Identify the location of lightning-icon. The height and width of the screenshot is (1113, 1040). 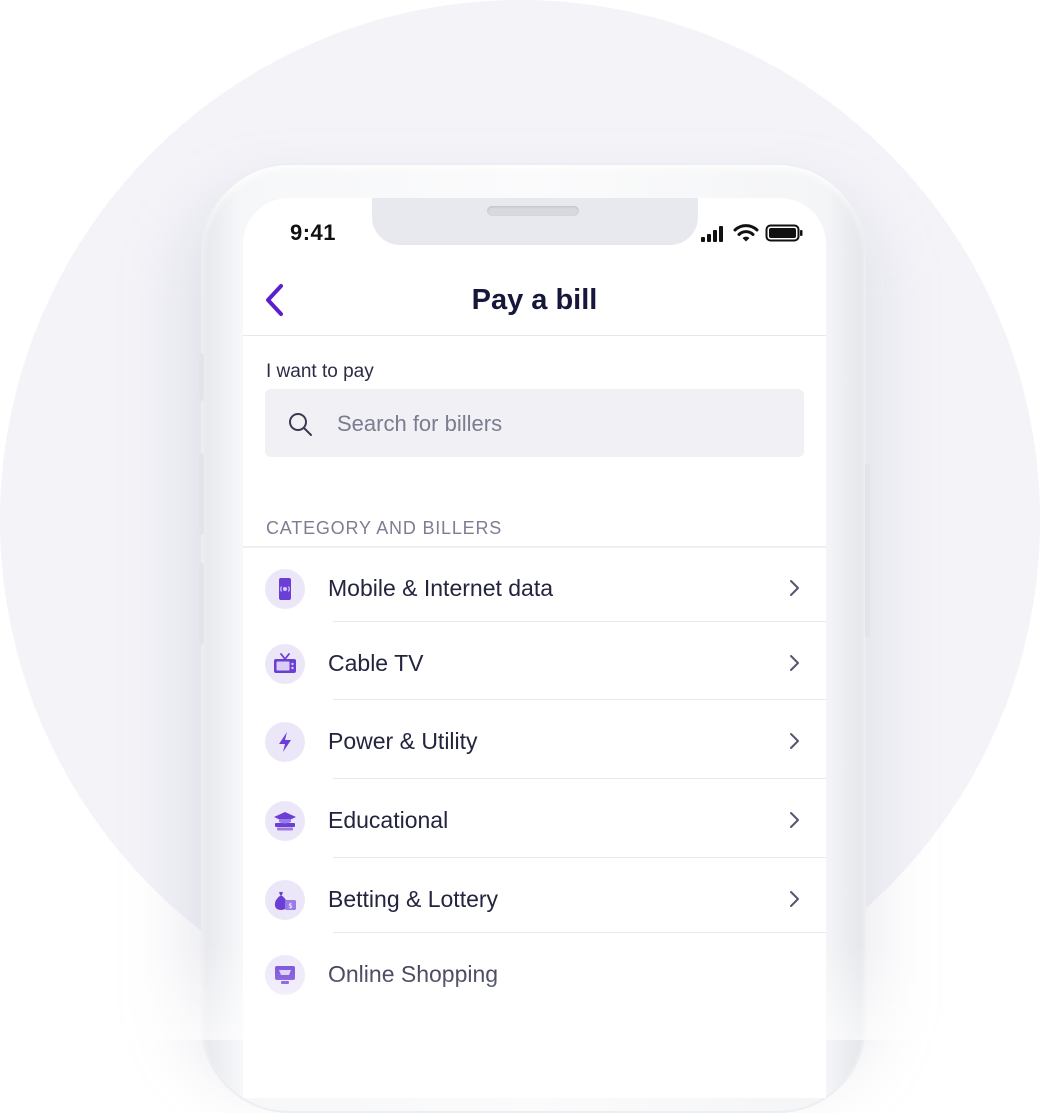
(285, 742).